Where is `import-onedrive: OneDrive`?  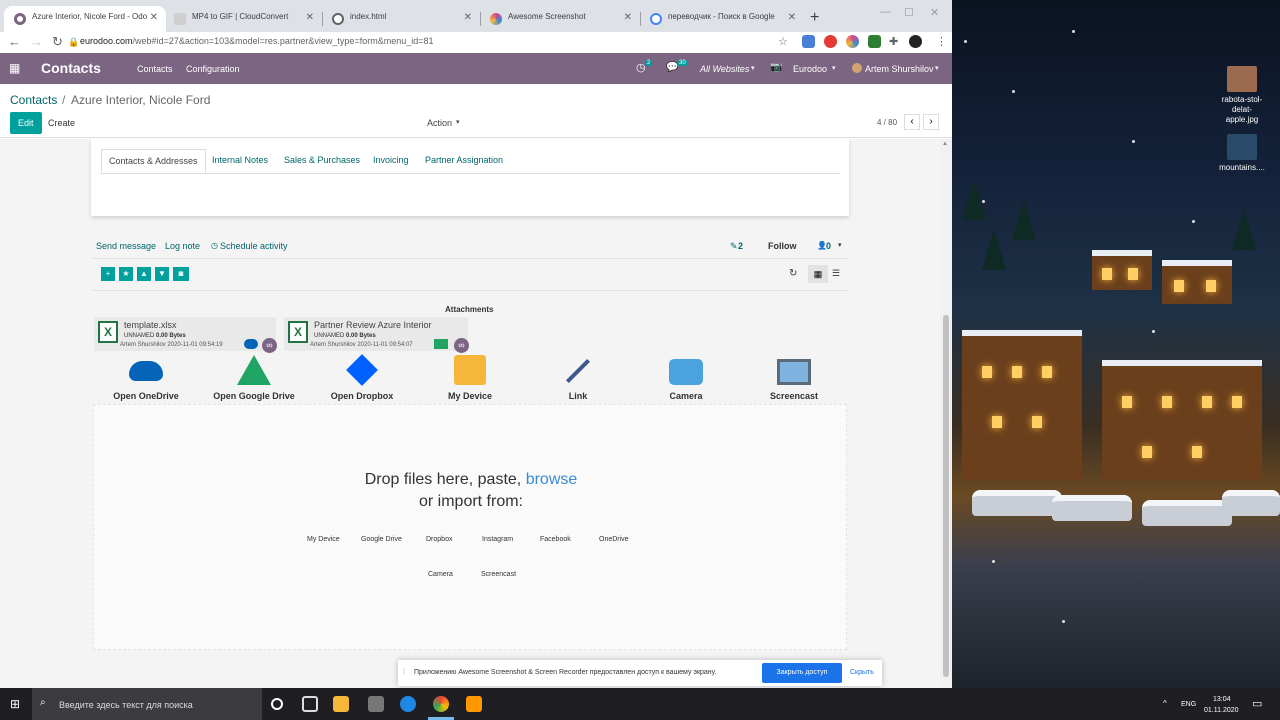 import-onedrive: OneDrive is located at coordinates (614, 539).